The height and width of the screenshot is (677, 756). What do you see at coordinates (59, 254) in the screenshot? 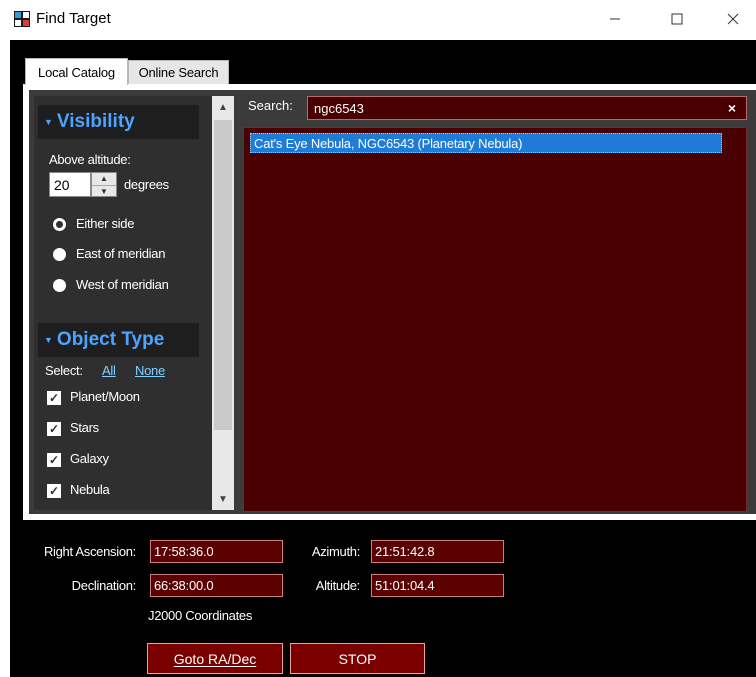
I see `radio-east-of-meridian` at bounding box center [59, 254].